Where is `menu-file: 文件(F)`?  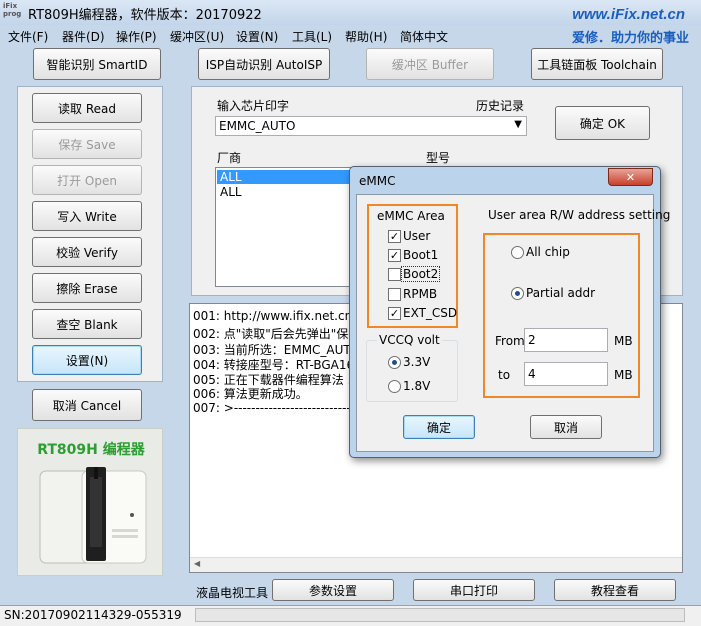
menu-file: 文件(F) is located at coordinates (28, 36).